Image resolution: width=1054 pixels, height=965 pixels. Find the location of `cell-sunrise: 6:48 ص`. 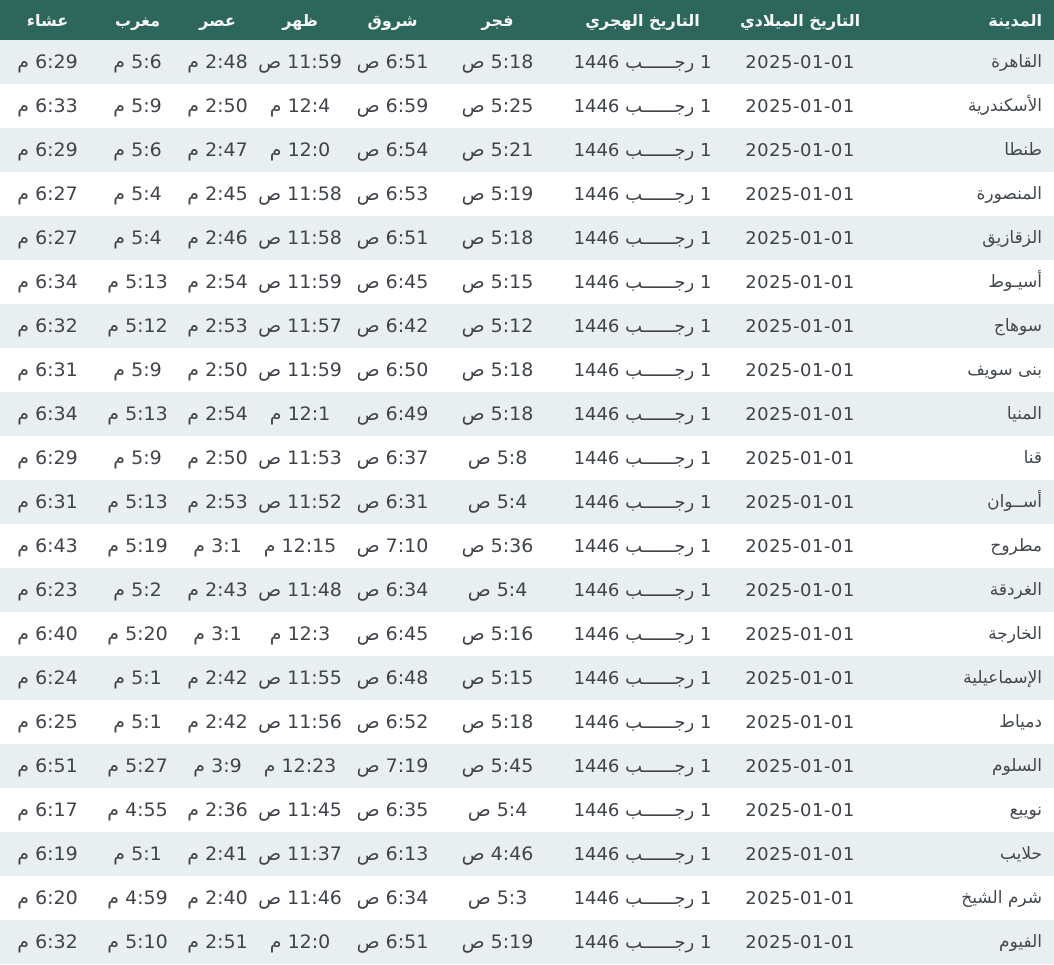

cell-sunrise: 6:48 ص is located at coordinates (392, 678).